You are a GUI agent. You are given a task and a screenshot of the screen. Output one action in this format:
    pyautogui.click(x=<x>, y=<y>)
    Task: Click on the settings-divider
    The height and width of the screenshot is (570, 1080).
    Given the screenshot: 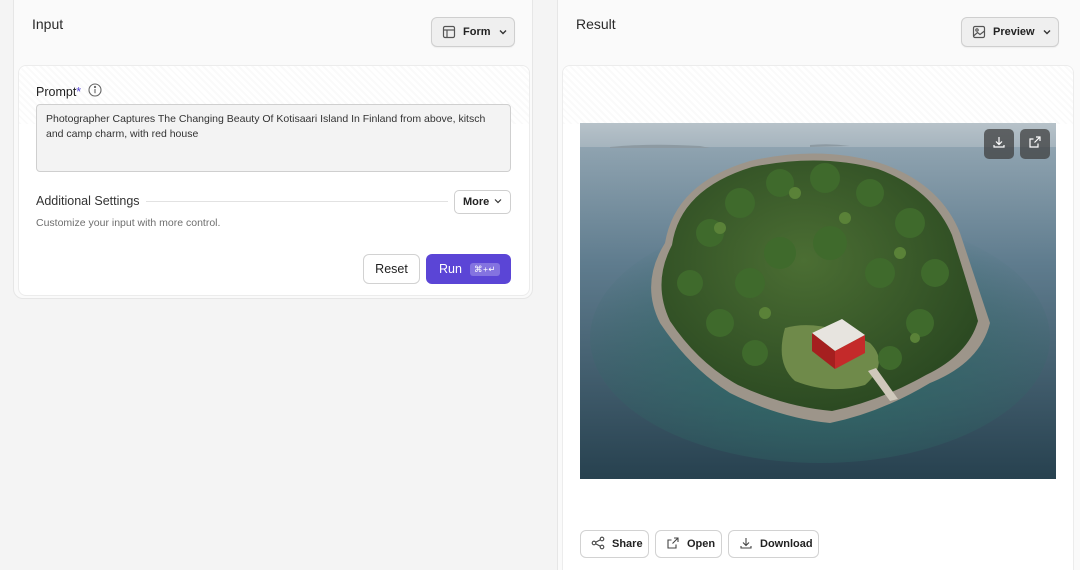 What is the action you would take?
    pyautogui.click(x=297, y=201)
    